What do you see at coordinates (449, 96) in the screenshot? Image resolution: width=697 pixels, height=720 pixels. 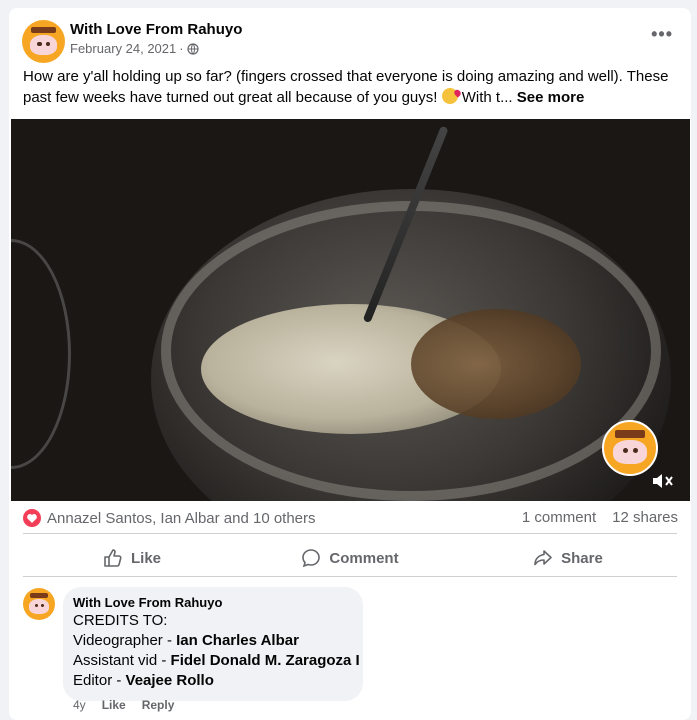 I see `smiling-face-with-hearts-emoji` at bounding box center [449, 96].